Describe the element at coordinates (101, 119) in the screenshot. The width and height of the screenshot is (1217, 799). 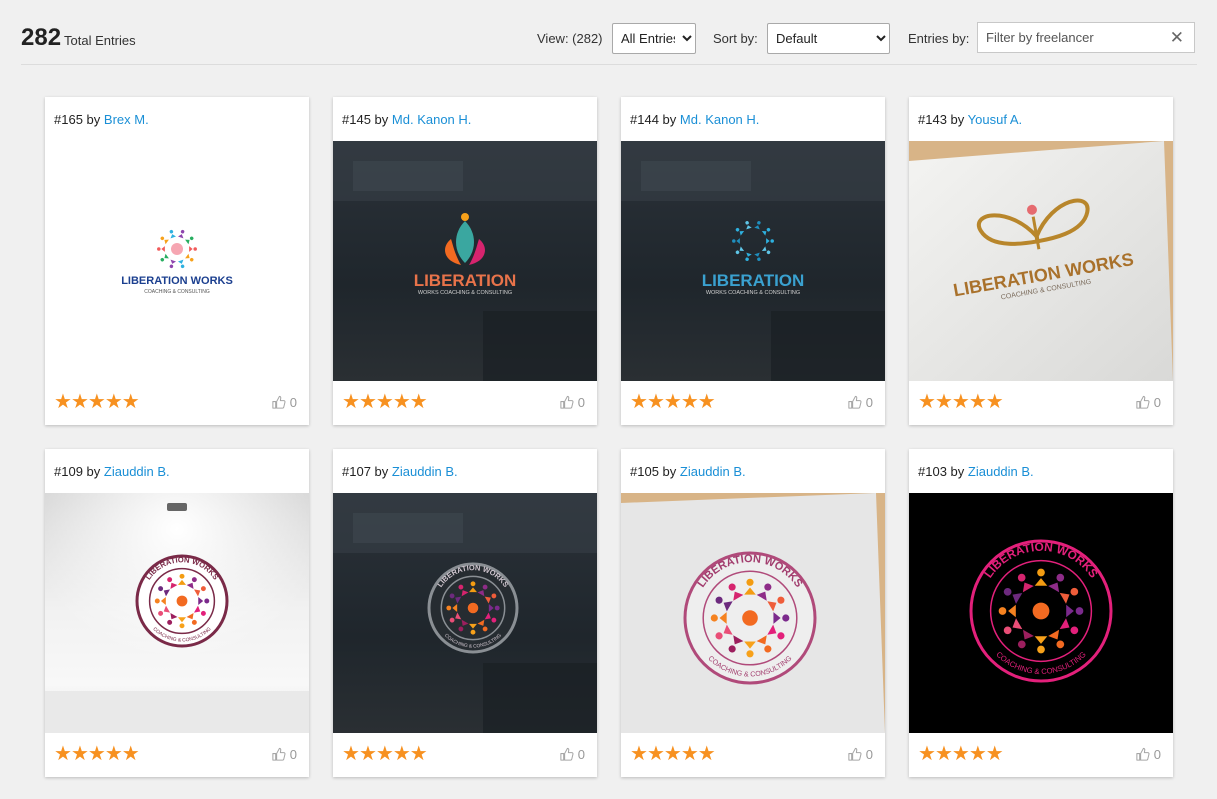
I see `entry-header: #165 by Brex M.` at that location.